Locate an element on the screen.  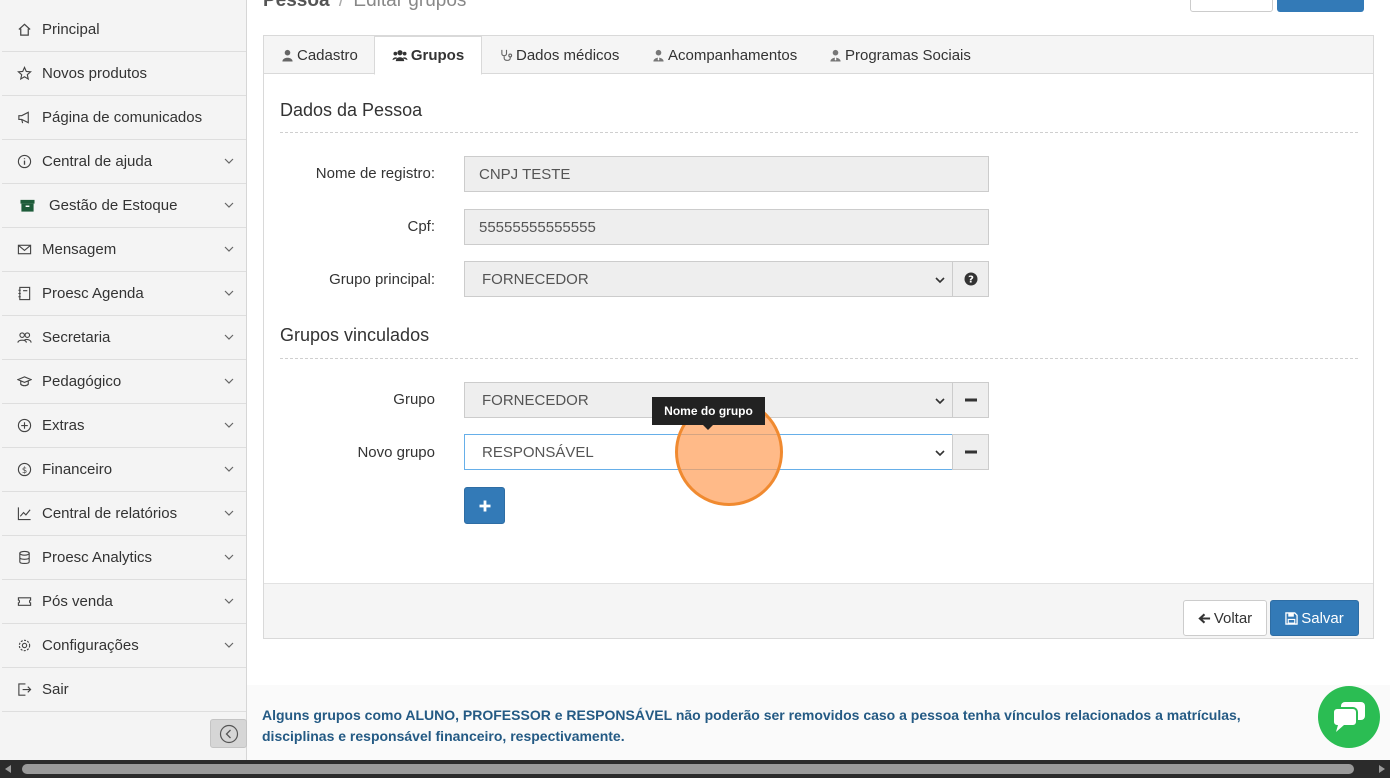
sidebar-item-label: Financeiro is located at coordinates (77, 469).